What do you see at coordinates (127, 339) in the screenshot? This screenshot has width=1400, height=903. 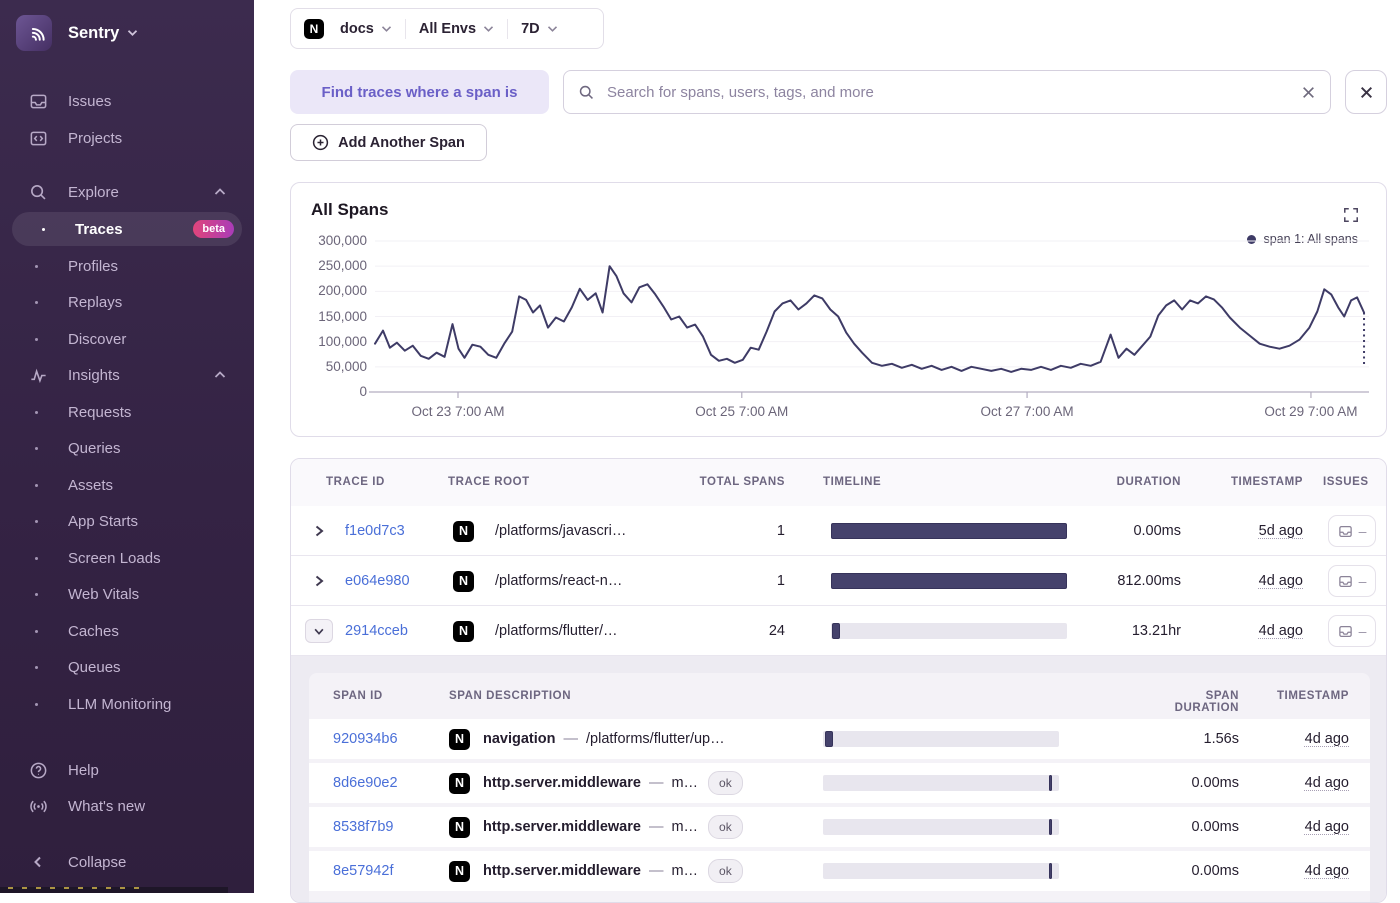 I see `sidebar-item-discover: Discover` at bounding box center [127, 339].